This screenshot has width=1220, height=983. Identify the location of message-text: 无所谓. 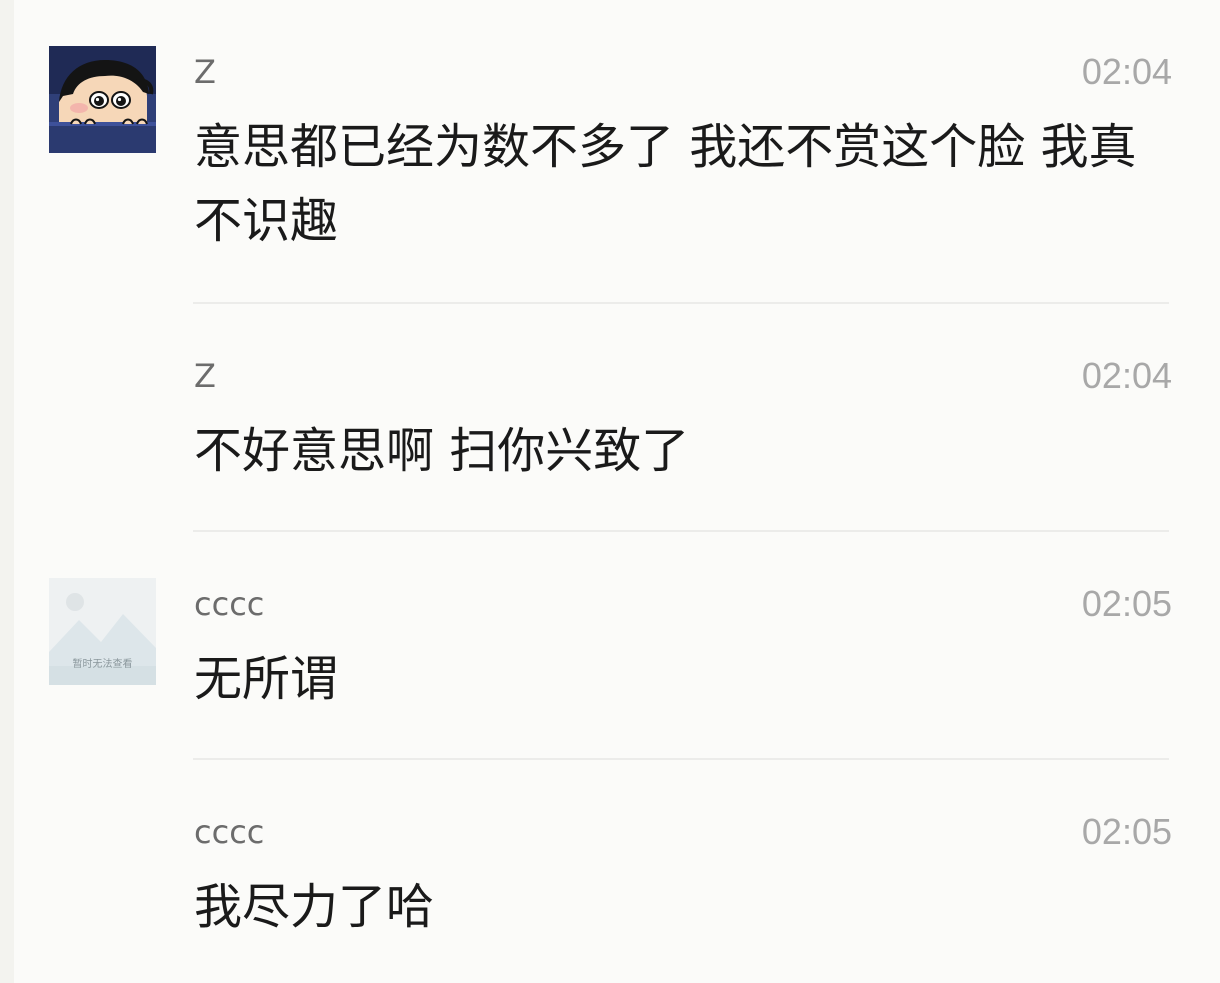
(681, 679).